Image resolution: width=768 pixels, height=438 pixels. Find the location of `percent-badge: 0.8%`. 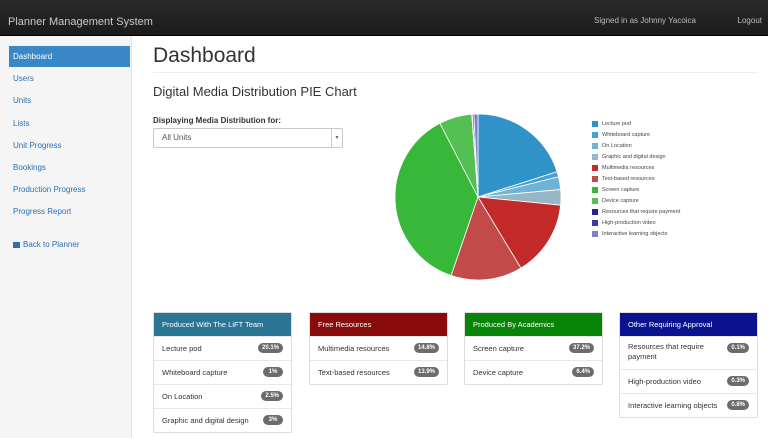

percent-badge: 0.8% is located at coordinates (738, 405).